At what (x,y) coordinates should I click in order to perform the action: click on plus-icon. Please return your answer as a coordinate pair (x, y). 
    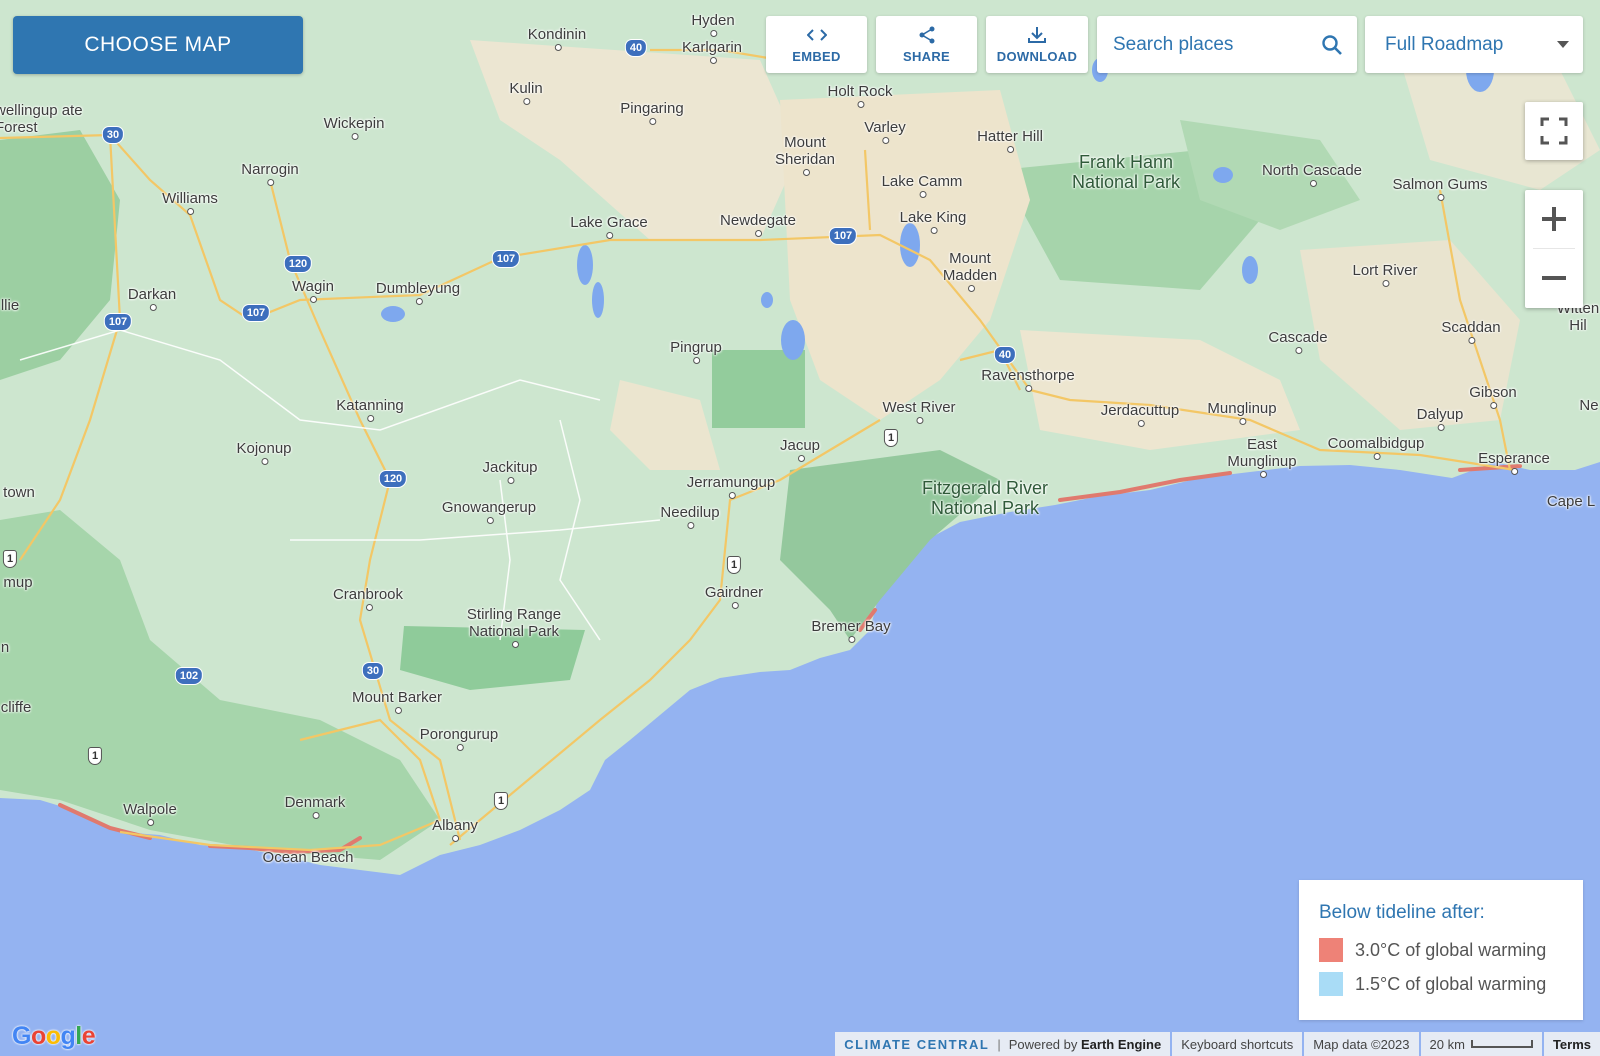
    Looking at the image, I should click on (1554, 219).